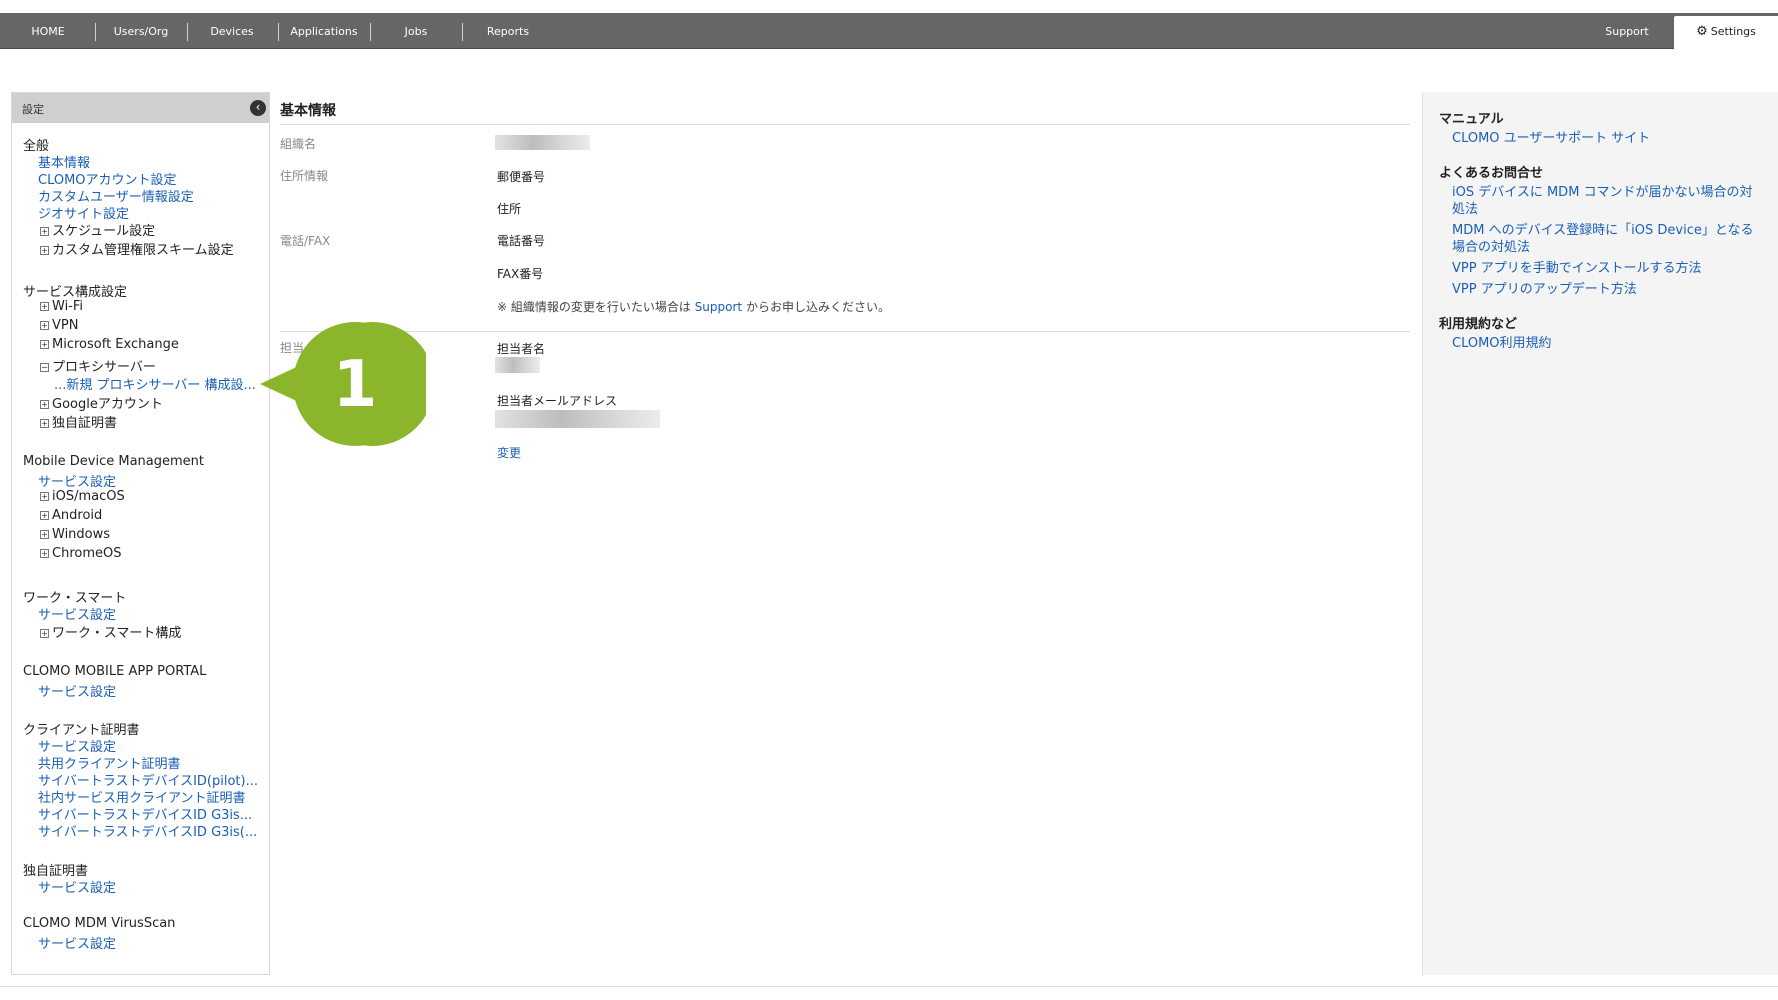 Image resolution: width=1778 pixels, height=1000 pixels. Describe the element at coordinates (114, 461) in the screenshot. I see `section-mdm: Mobile Device Management` at that location.